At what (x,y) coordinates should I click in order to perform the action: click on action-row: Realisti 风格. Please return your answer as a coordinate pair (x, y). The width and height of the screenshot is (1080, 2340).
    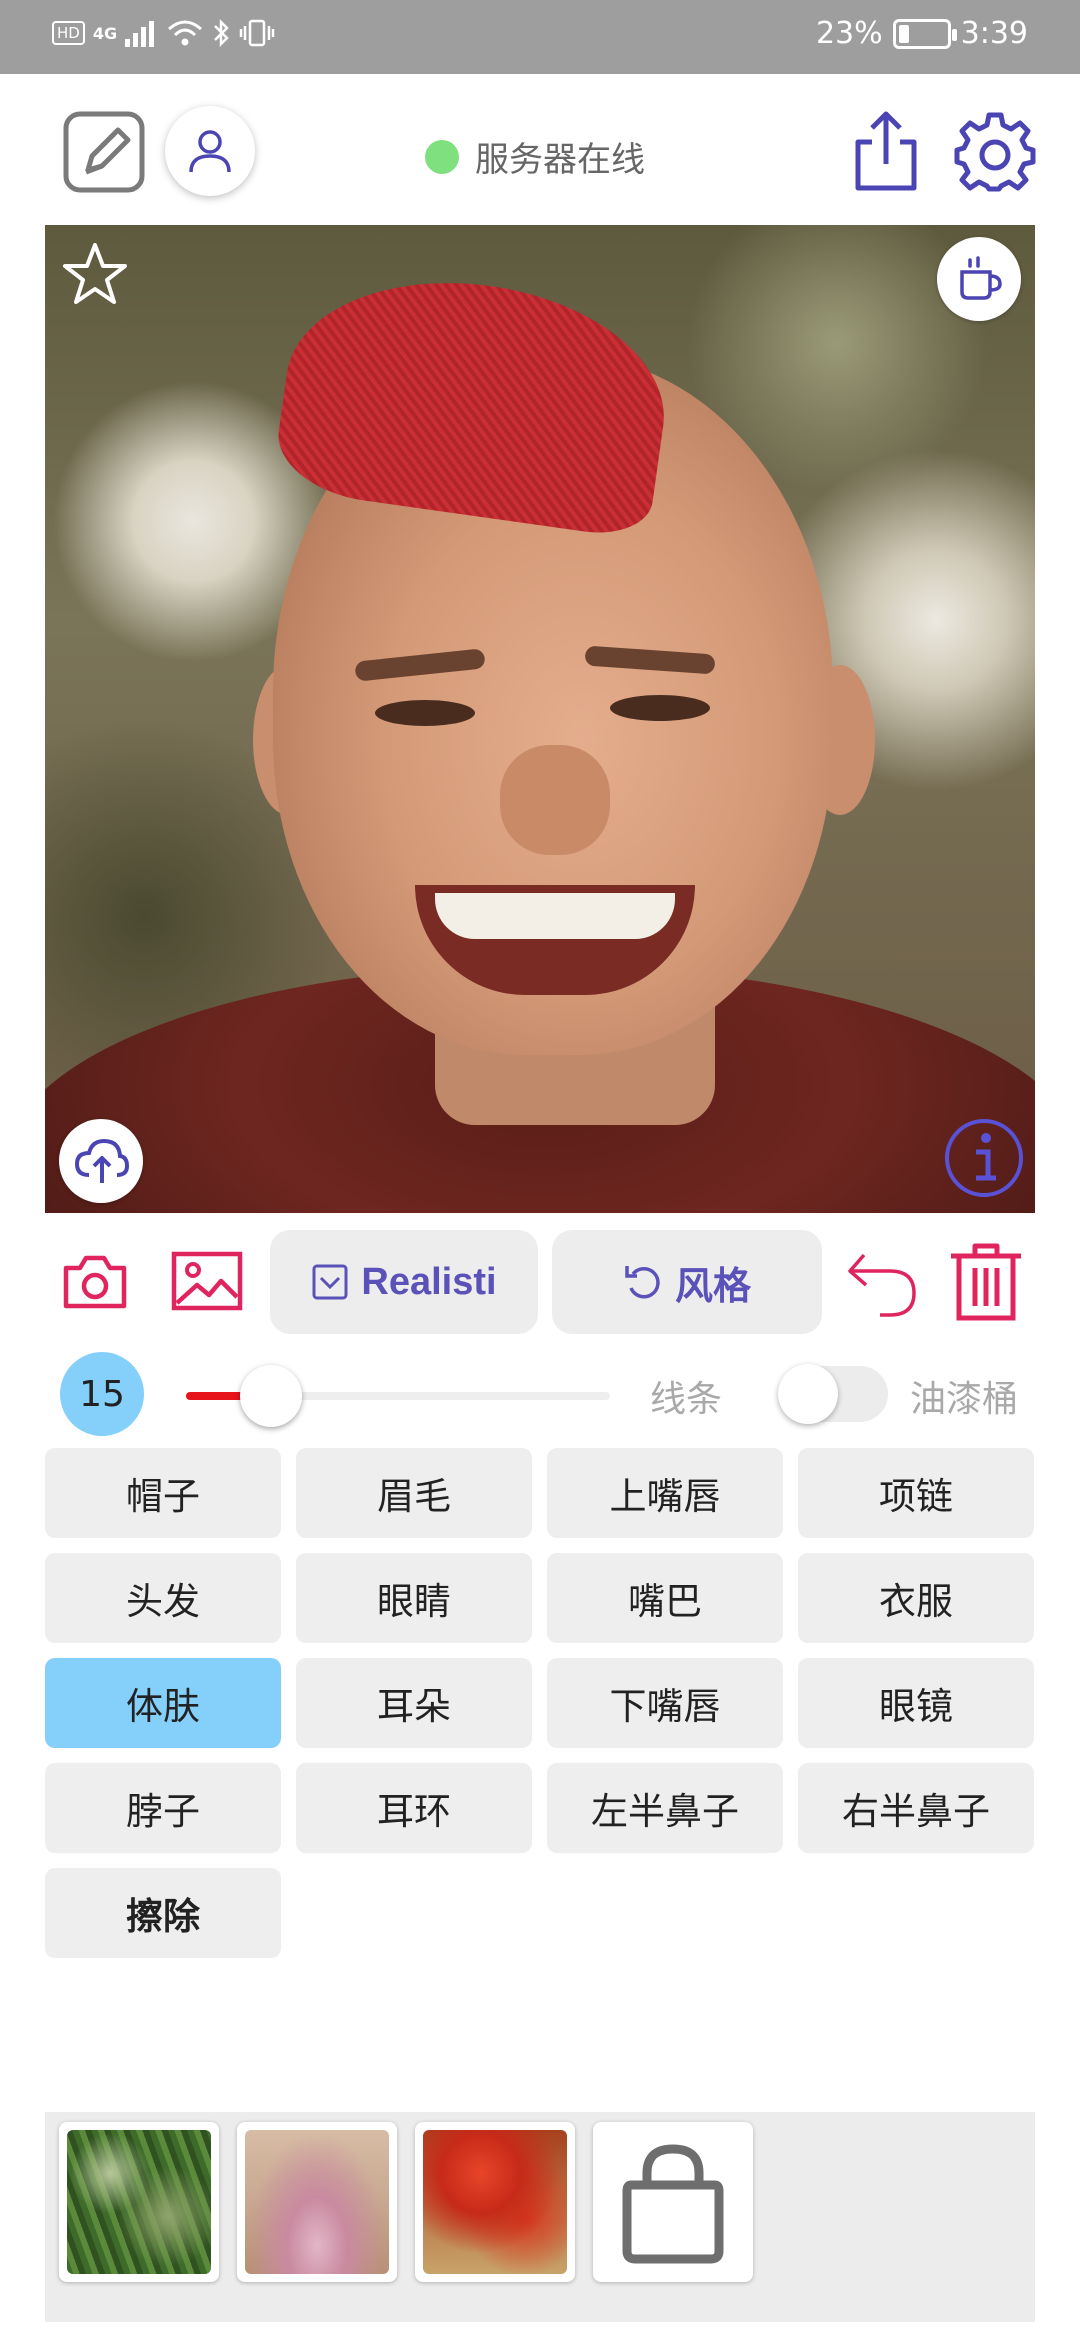
    Looking at the image, I should click on (540, 1283).